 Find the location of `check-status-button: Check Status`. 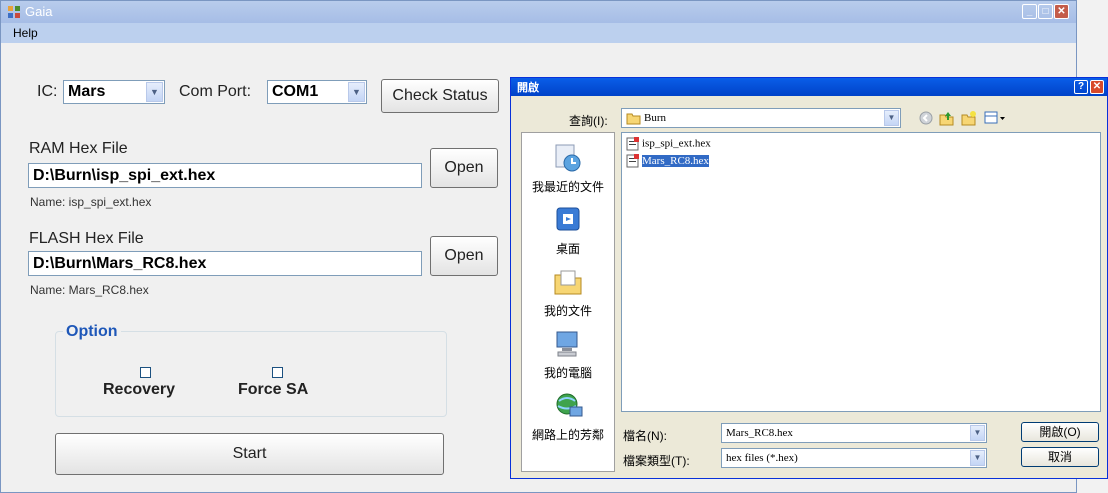

check-status-button: Check Status is located at coordinates (440, 96).